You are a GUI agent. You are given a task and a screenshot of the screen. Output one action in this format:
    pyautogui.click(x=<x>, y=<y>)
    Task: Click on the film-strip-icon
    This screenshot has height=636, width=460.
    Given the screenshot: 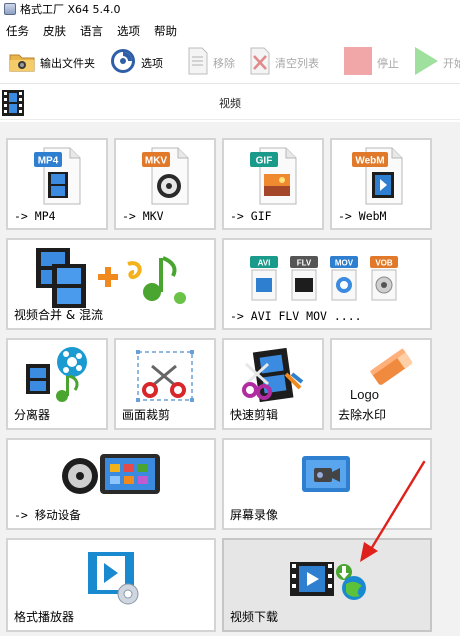 What is the action you would take?
    pyautogui.click(x=13, y=103)
    